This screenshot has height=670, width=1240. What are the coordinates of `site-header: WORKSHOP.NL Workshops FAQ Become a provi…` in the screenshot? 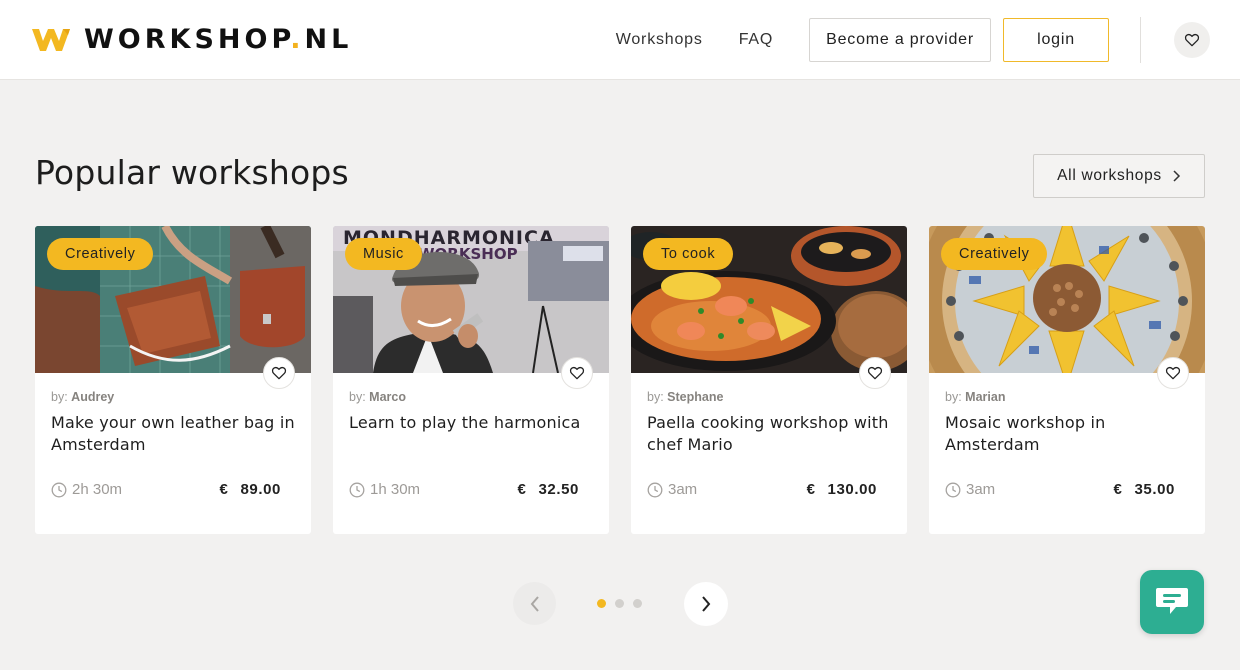 It's located at (620, 40).